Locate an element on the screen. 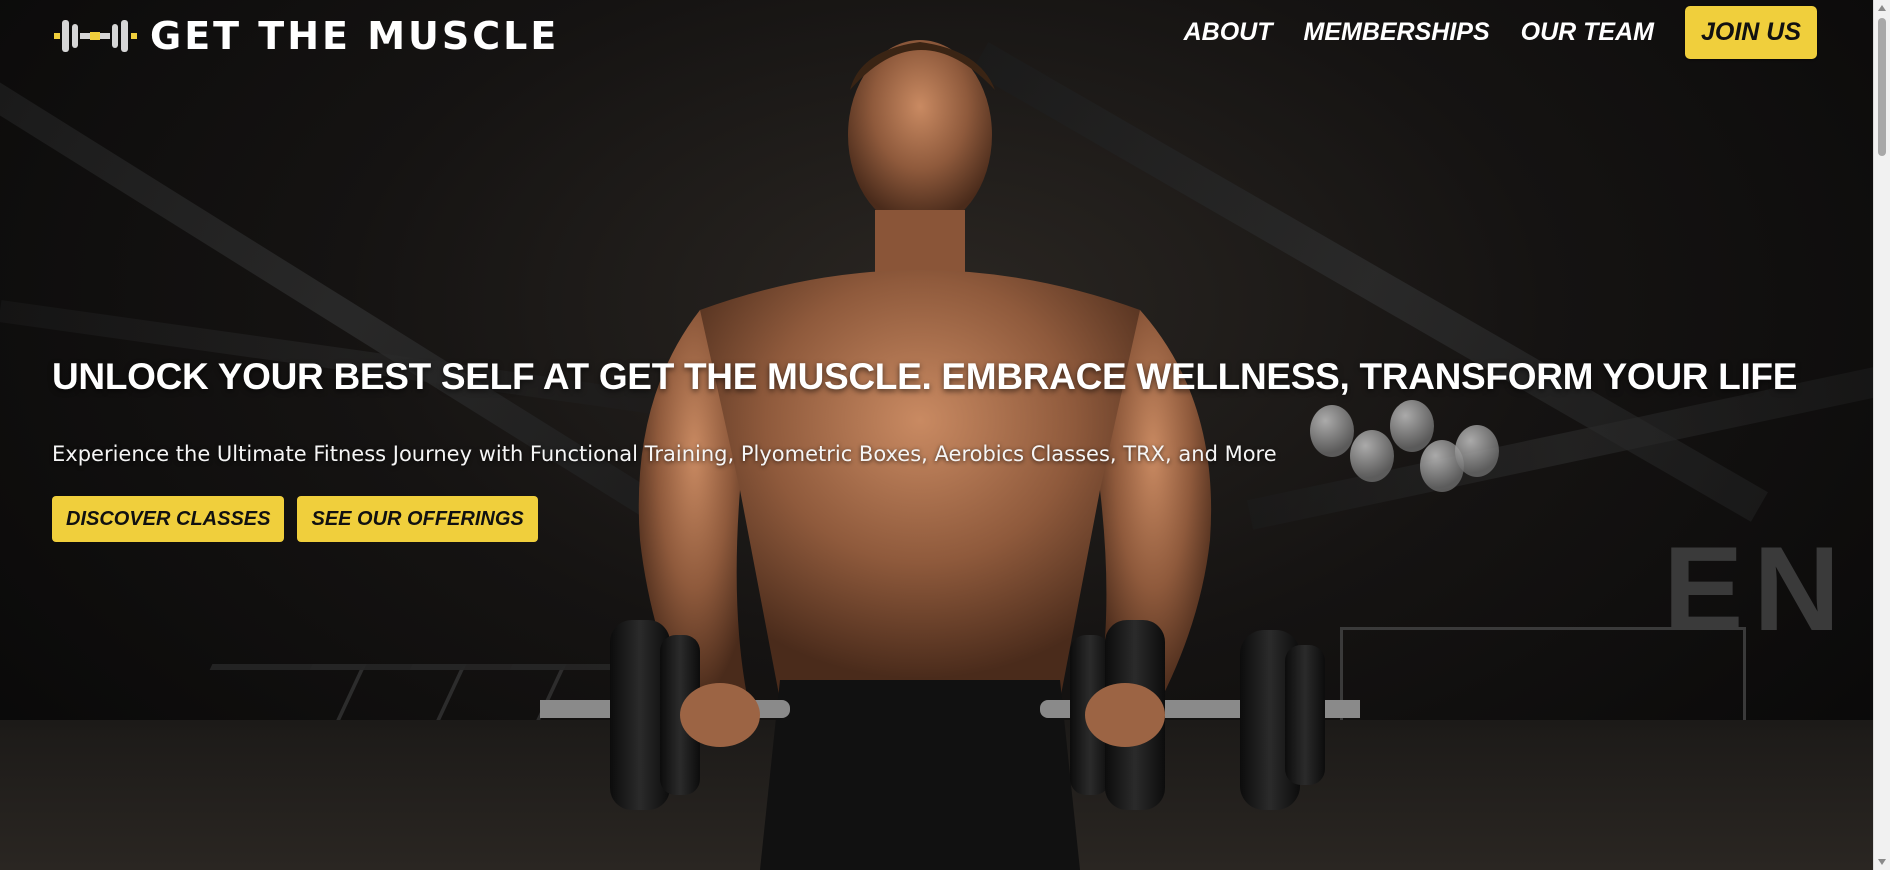 Image resolution: width=1890 pixels, height=870 pixels. join-us-button: JOIN US is located at coordinates (1750, 32).